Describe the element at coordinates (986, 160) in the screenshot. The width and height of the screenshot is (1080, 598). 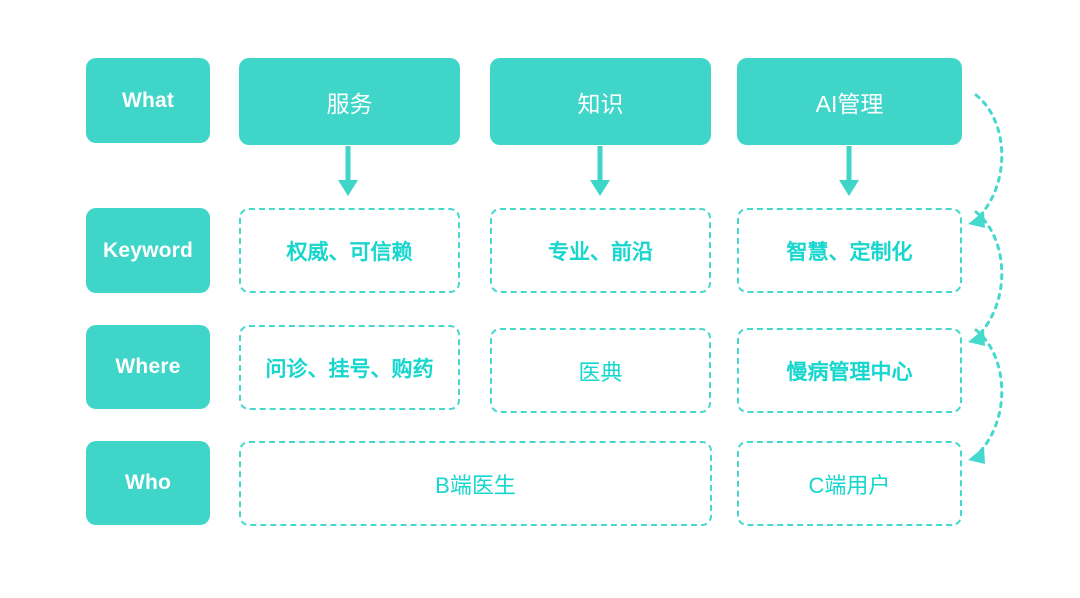
I see `curve-what-to-keyword-icon` at that location.